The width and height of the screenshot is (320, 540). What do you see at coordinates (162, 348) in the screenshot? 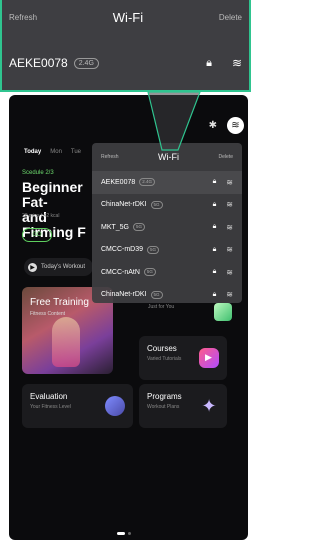
I see `courses-title: Courses` at bounding box center [162, 348].